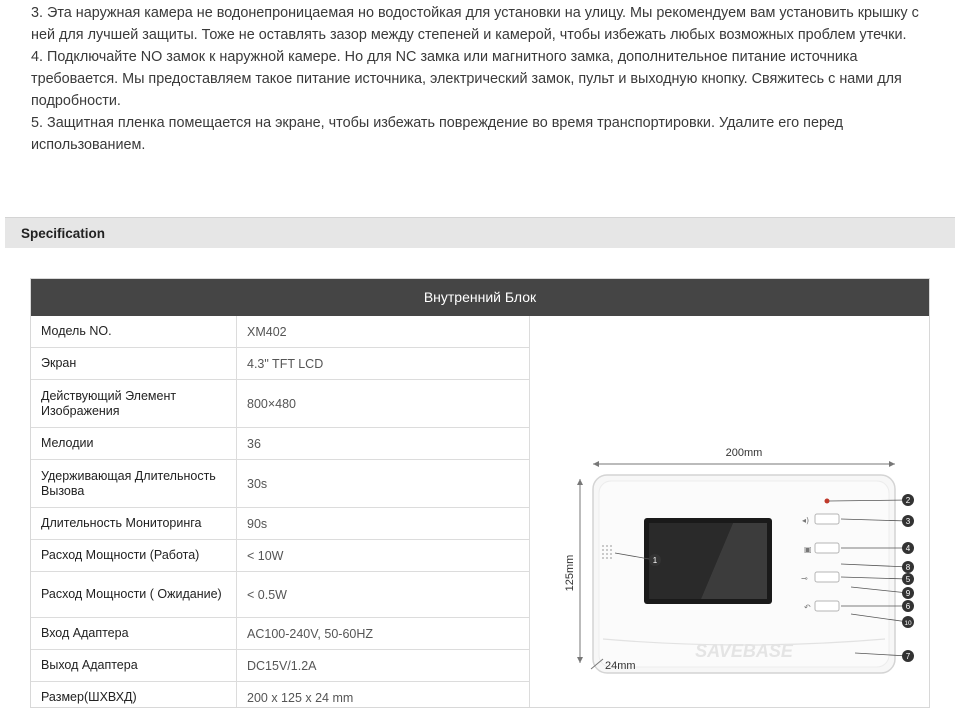 This screenshot has width=958, height=708. I want to click on row-value: 800×480, so click(272, 403).